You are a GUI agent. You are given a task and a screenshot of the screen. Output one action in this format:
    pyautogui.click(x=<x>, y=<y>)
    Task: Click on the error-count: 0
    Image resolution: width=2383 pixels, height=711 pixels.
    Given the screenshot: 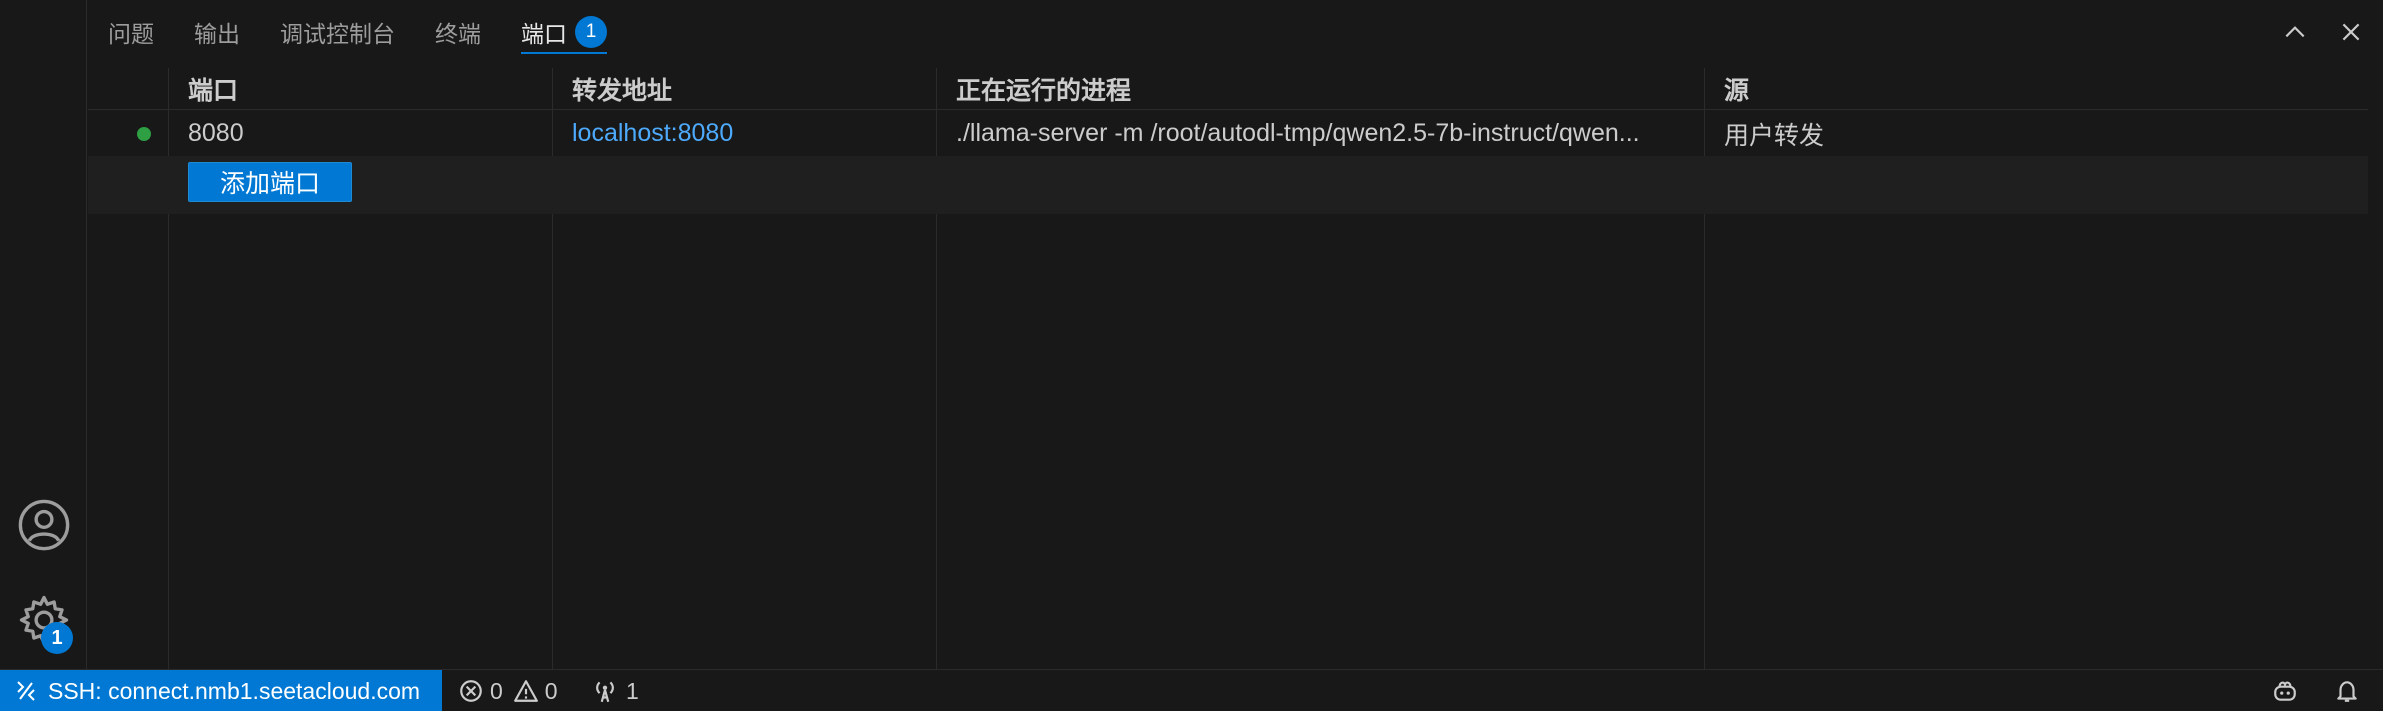 What is the action you would take?
    pyautogui.click(x=496, y=690)
    